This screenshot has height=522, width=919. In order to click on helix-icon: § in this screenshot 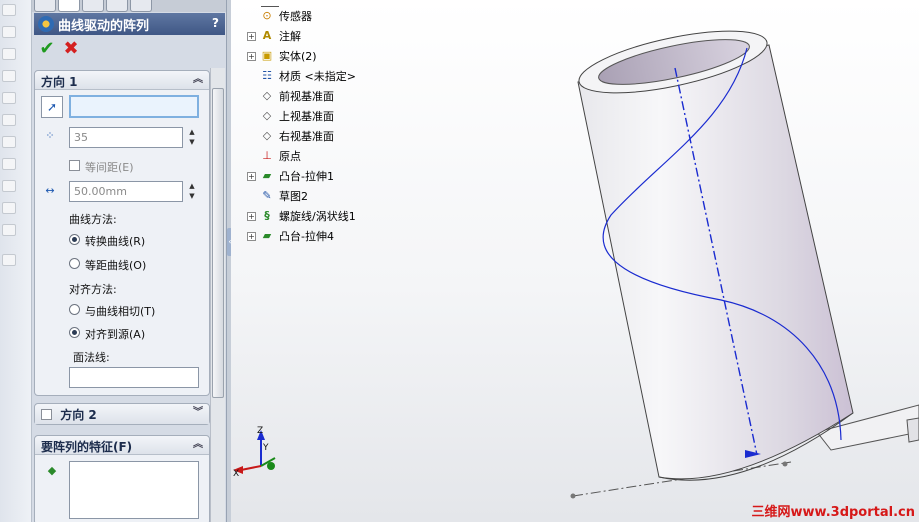, I will do `click(267, 215)`.